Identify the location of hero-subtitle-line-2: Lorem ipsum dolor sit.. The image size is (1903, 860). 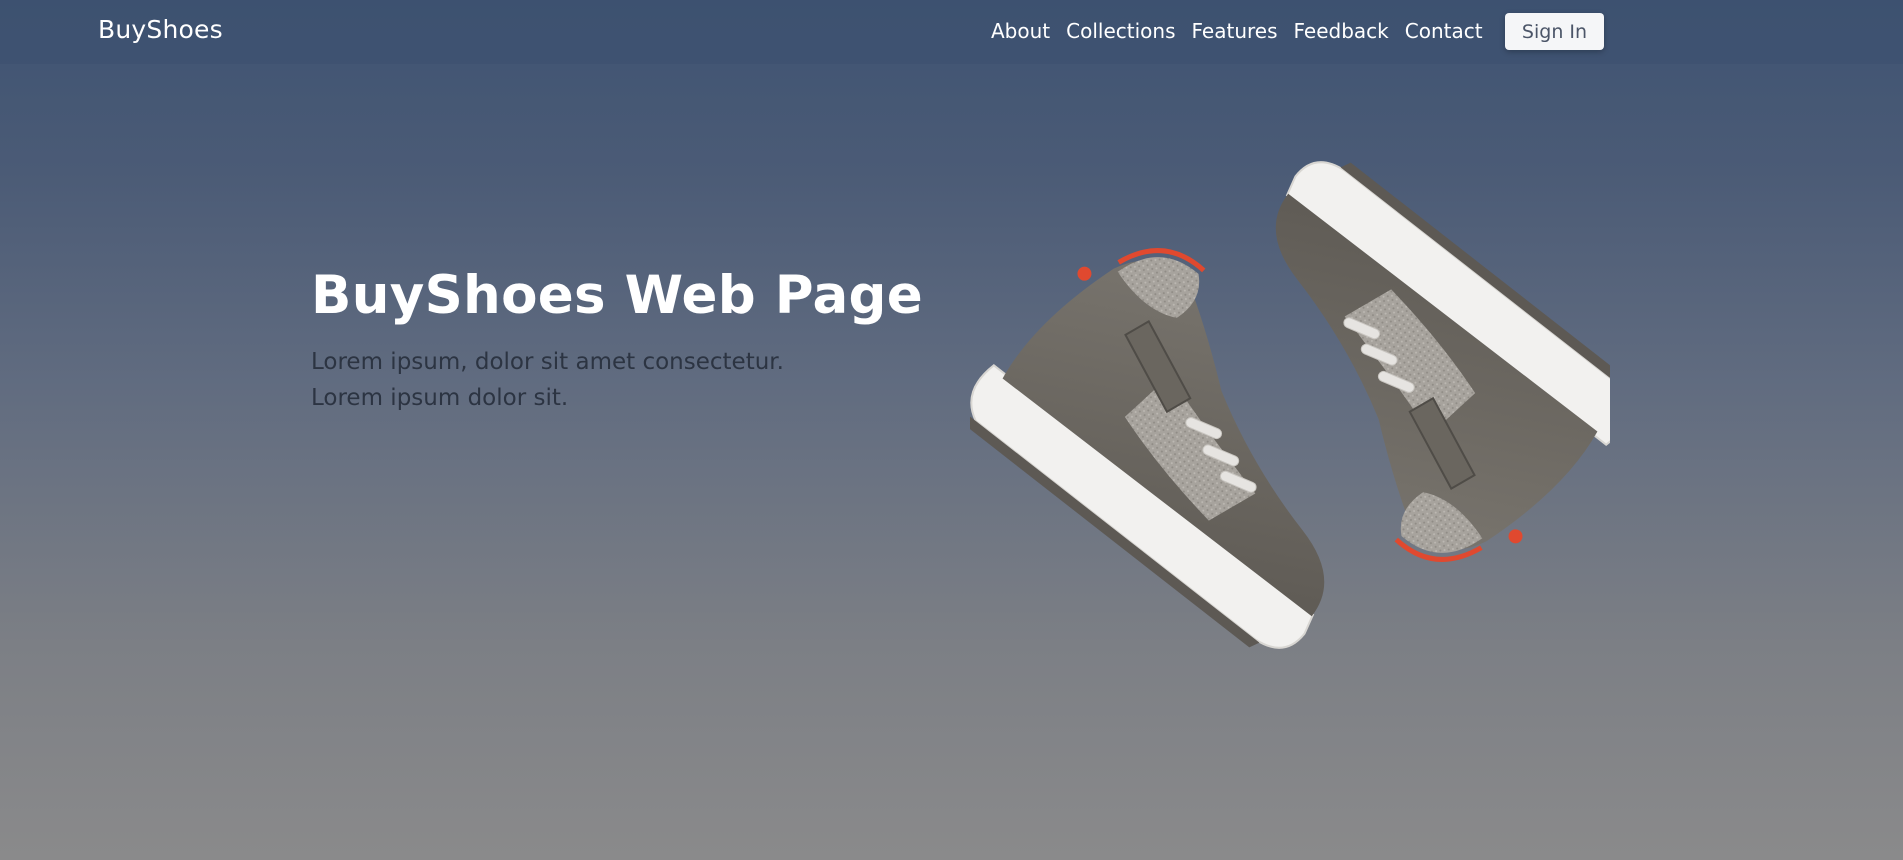
(440, 398).